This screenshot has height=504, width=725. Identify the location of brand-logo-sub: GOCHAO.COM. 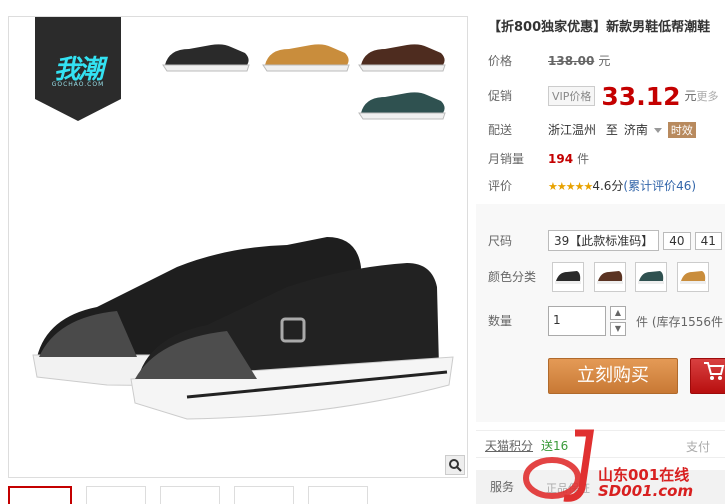
(78, 84).